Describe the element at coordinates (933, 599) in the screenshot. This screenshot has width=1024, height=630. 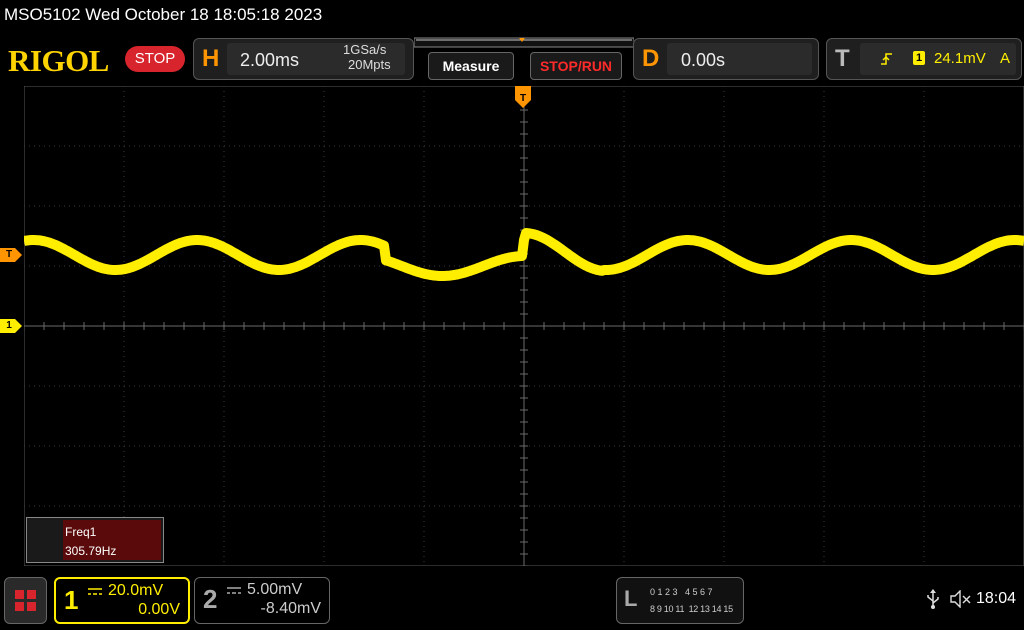
I see `usb-icon` at that location.